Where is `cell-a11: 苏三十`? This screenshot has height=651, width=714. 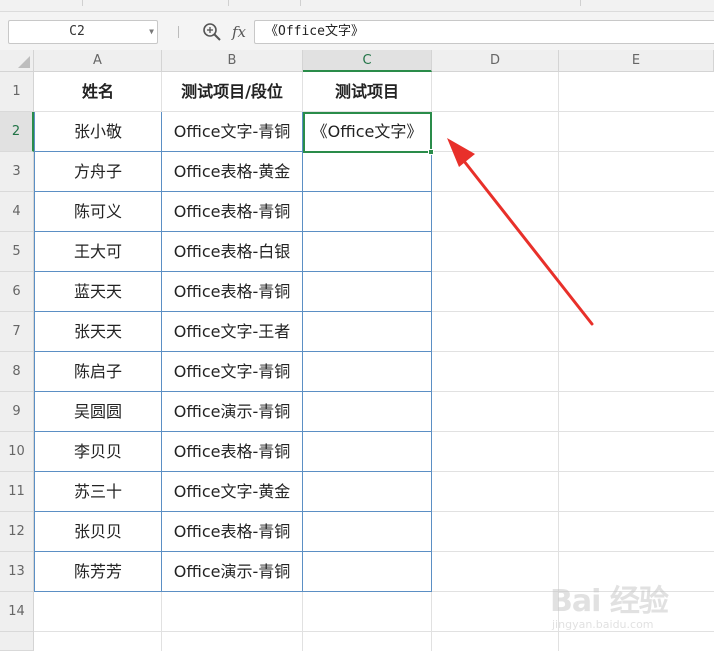 cell-a11: 苏三十 is located at coordinates (98, 491).